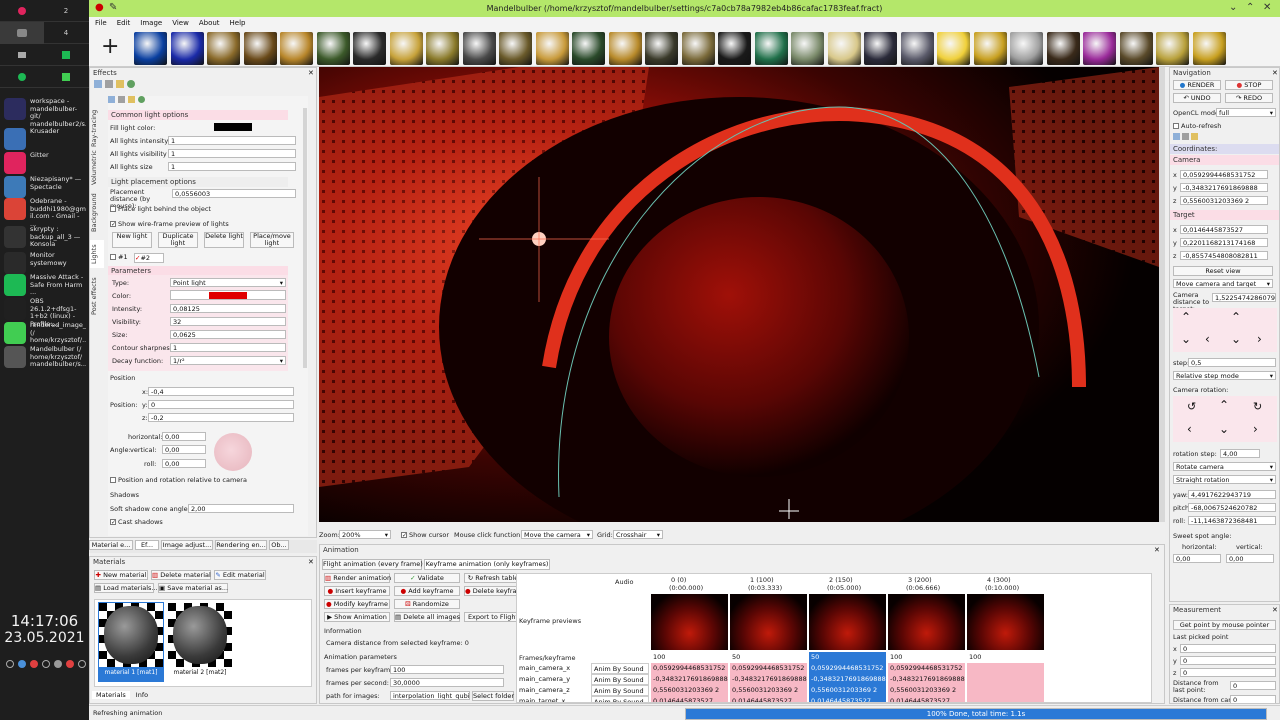 Image resolution: width=1280 pixels, height=720 pixels. What do you see at coordinates (689, 699) in the screenshot?
I see `keyframe-value-cell: 0,0146445873527` at bounding box center [689, 699].